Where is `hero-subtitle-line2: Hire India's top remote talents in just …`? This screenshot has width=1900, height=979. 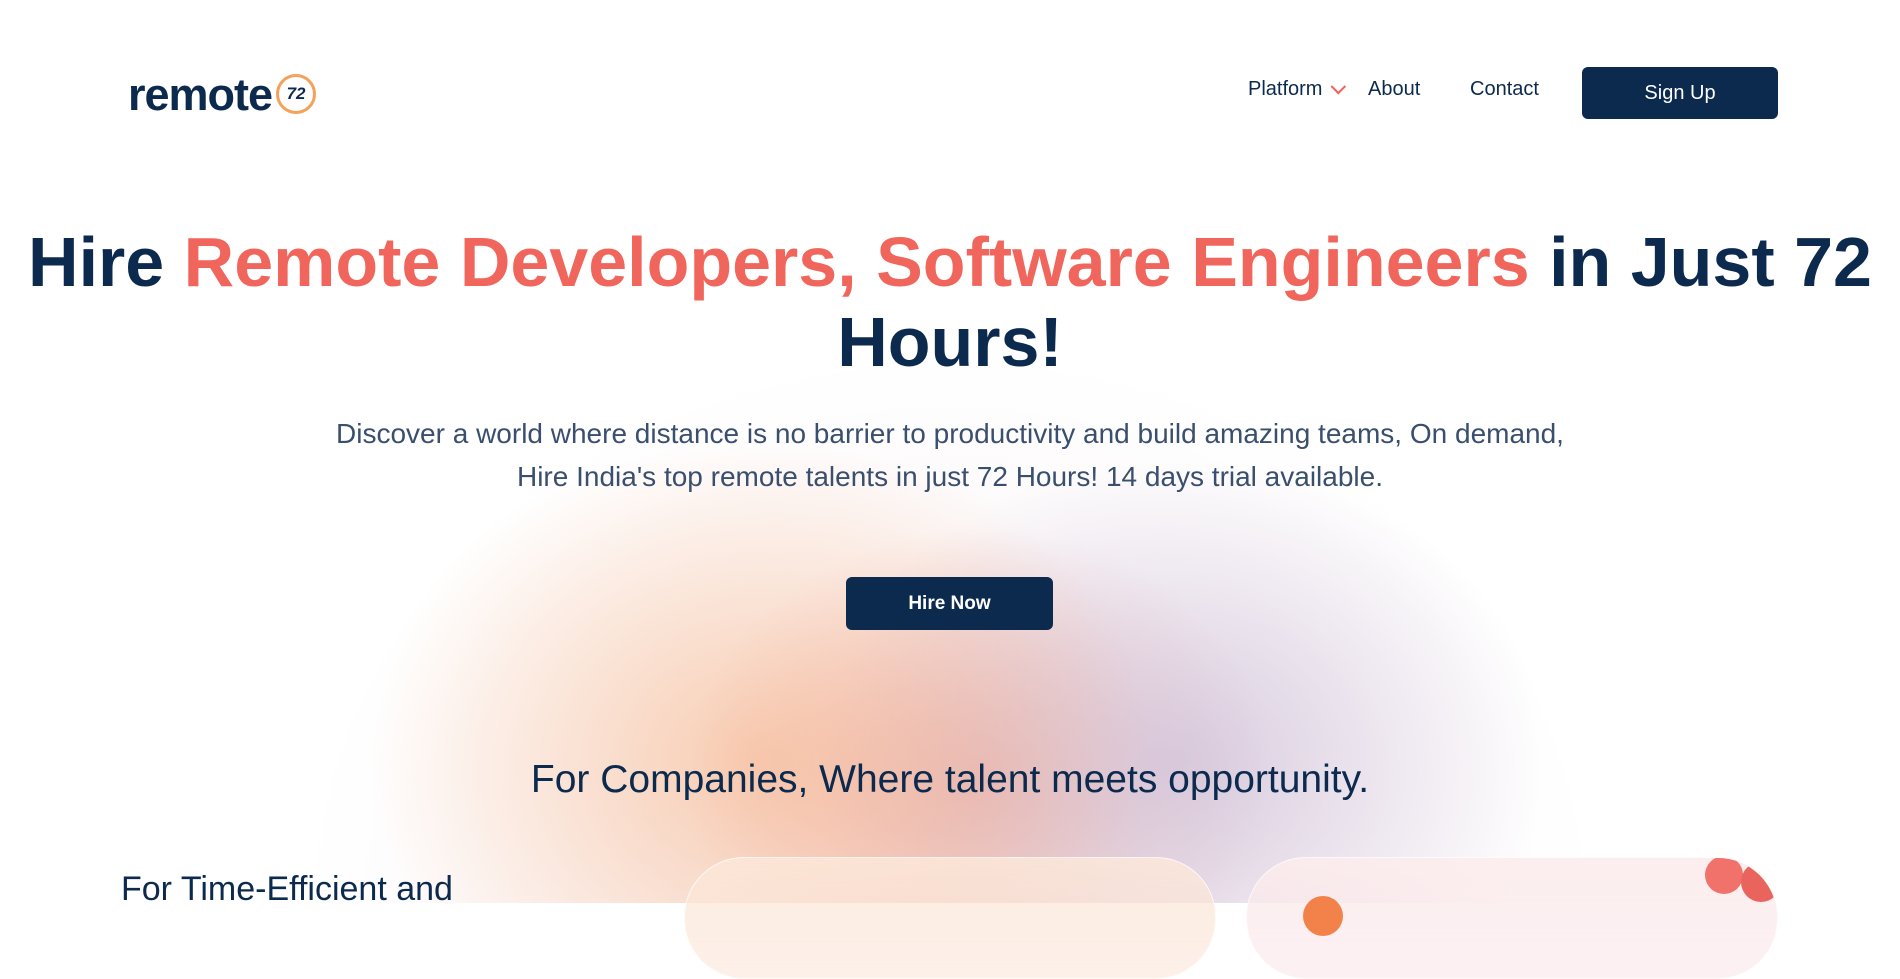
hero-subtitle-line2: Hire India's top remote talents in just … is located at coordinates (949, 476).